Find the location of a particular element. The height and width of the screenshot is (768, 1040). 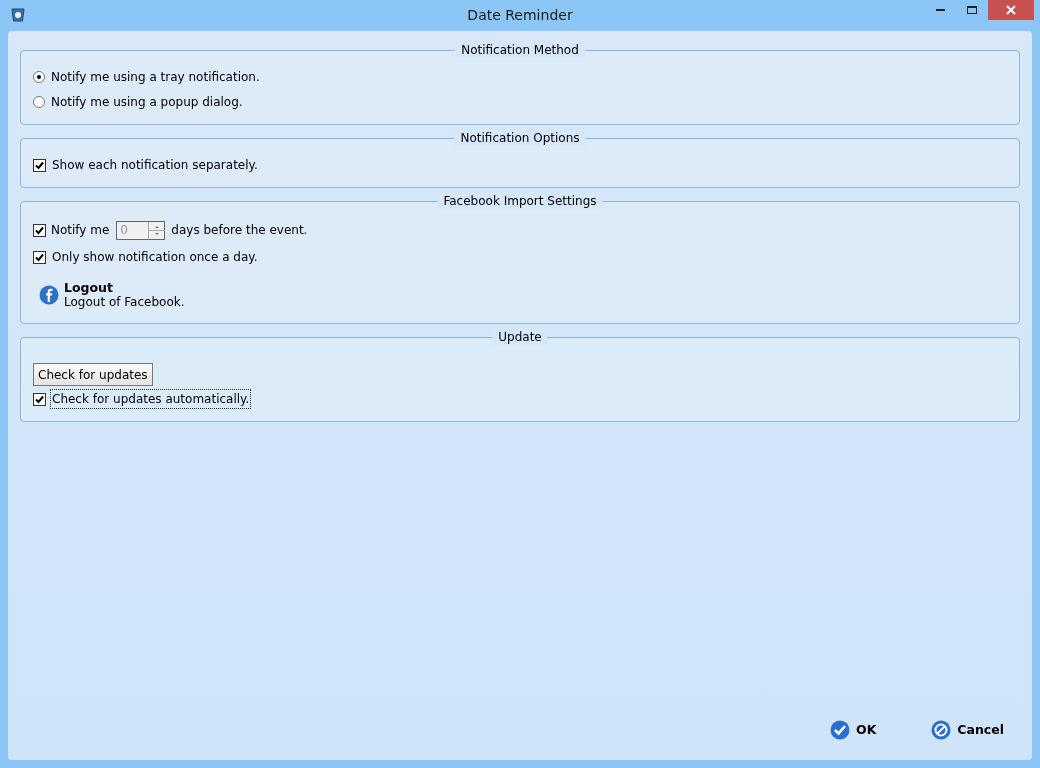

close-button is located at coordinates (1011, 10).